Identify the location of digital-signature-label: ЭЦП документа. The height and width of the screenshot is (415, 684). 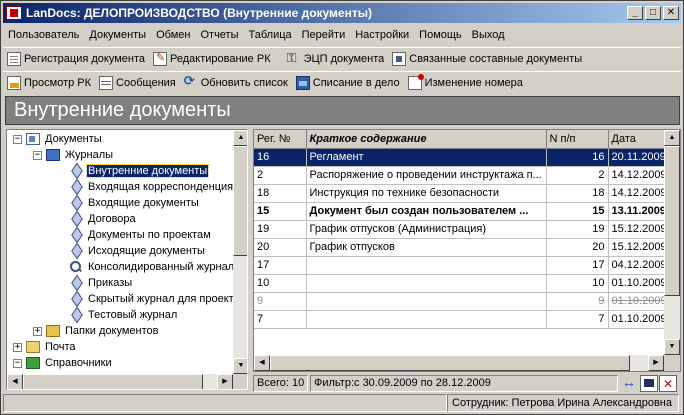
(344, 58).